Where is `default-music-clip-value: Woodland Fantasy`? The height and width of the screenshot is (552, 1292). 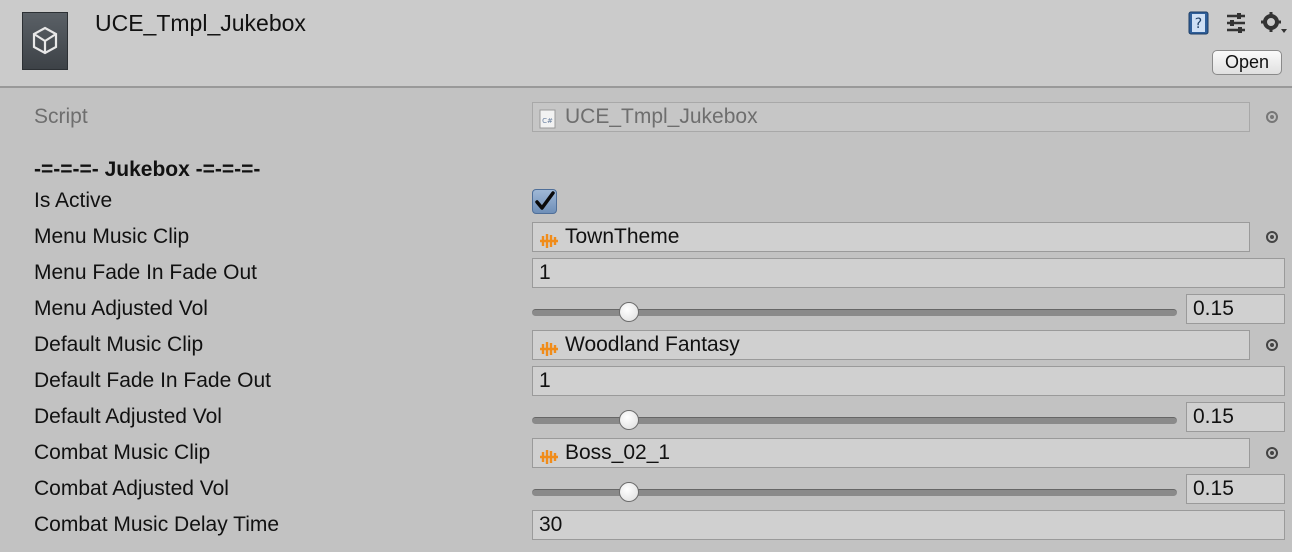 default-music-clip-value: Woodland Fantasy is located at coordinates (652, 344).